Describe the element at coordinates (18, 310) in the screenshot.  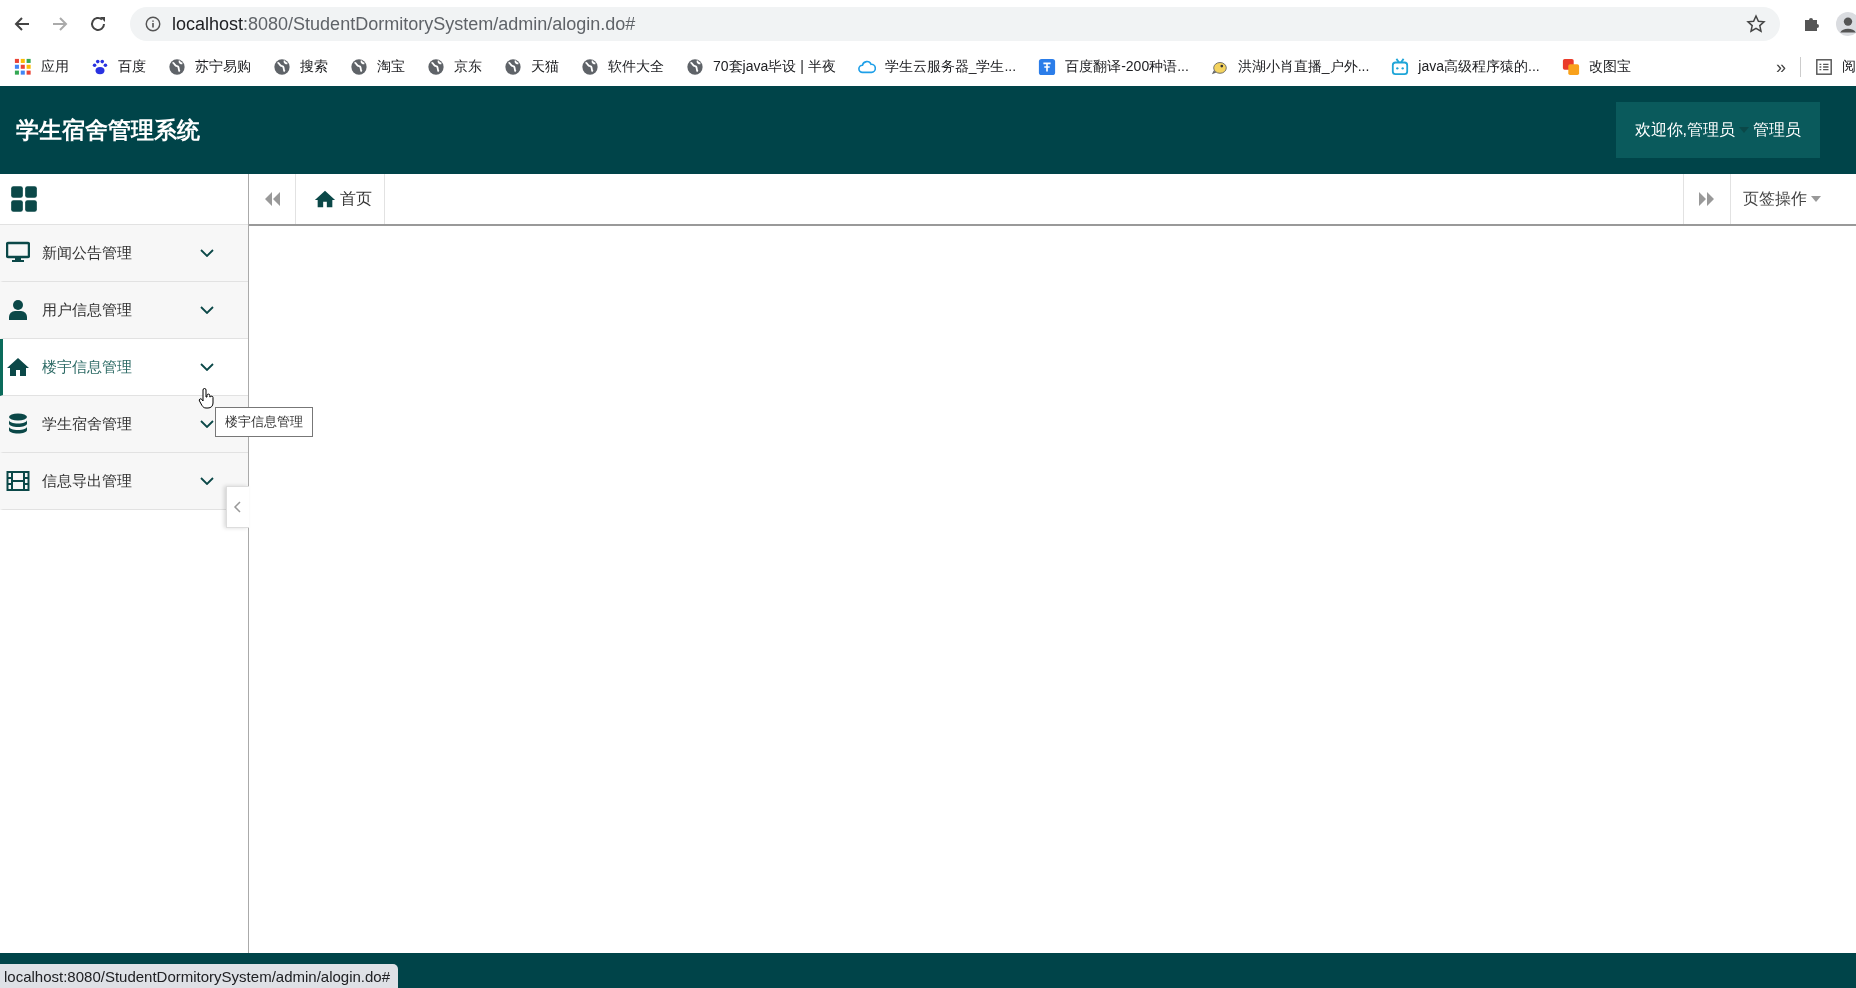
I see `user-icon` at that location.